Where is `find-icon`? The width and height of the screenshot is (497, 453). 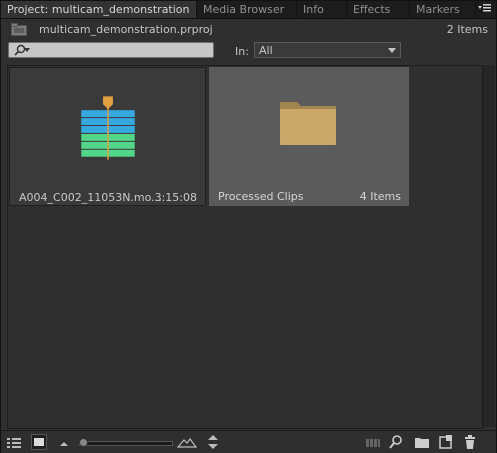 find-icon is located at coordinates (395, 442).